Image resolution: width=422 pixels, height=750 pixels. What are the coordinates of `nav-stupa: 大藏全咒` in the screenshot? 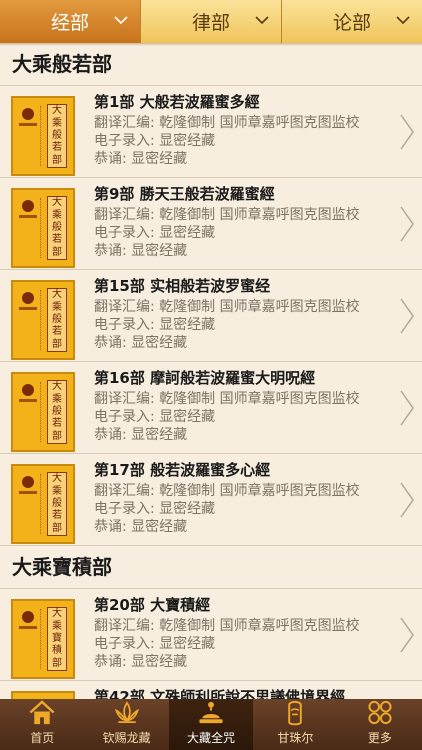 It's located at (211, 724).